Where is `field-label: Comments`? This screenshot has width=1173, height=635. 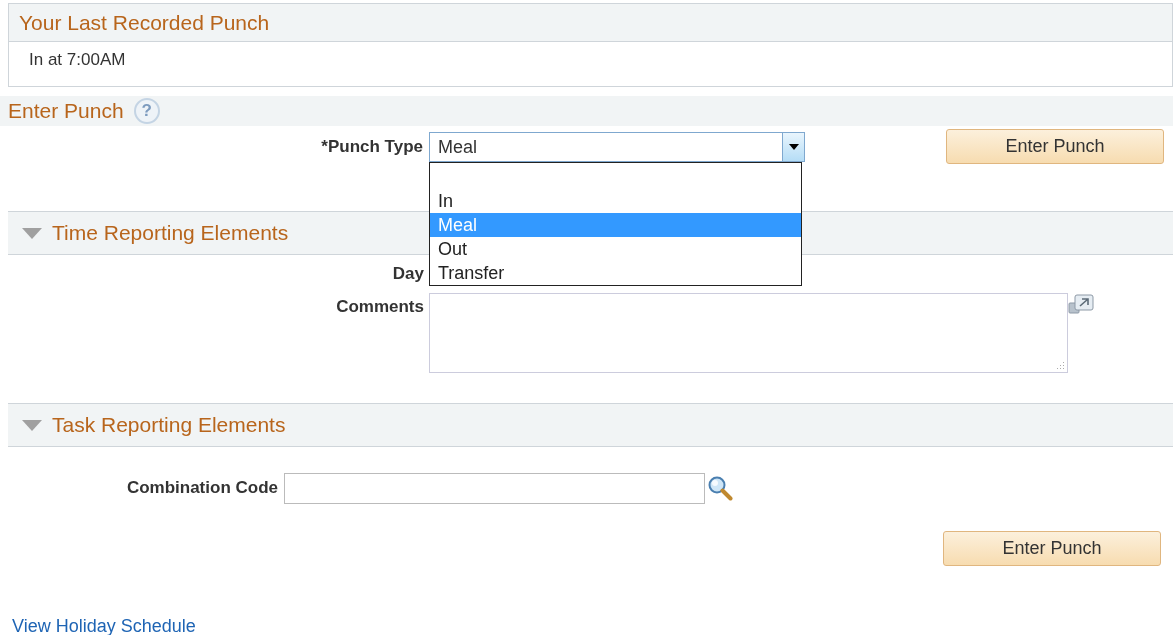
field-label: Comments is located at coordinates (379, 306).